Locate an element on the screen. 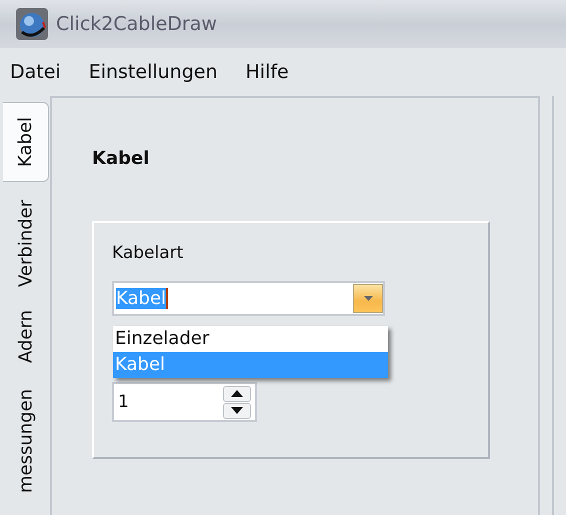  up-arrow-icon is located at coordinates (237, 393).